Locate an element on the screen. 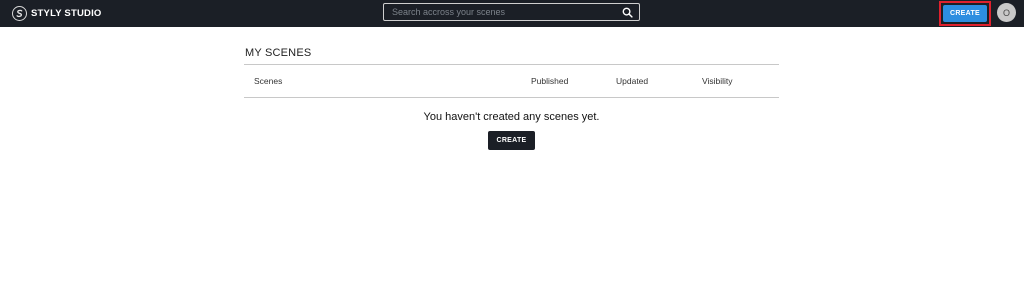 The image size is (1024, 303). table-header-bottom-divider is located at coordinates (511, 97).